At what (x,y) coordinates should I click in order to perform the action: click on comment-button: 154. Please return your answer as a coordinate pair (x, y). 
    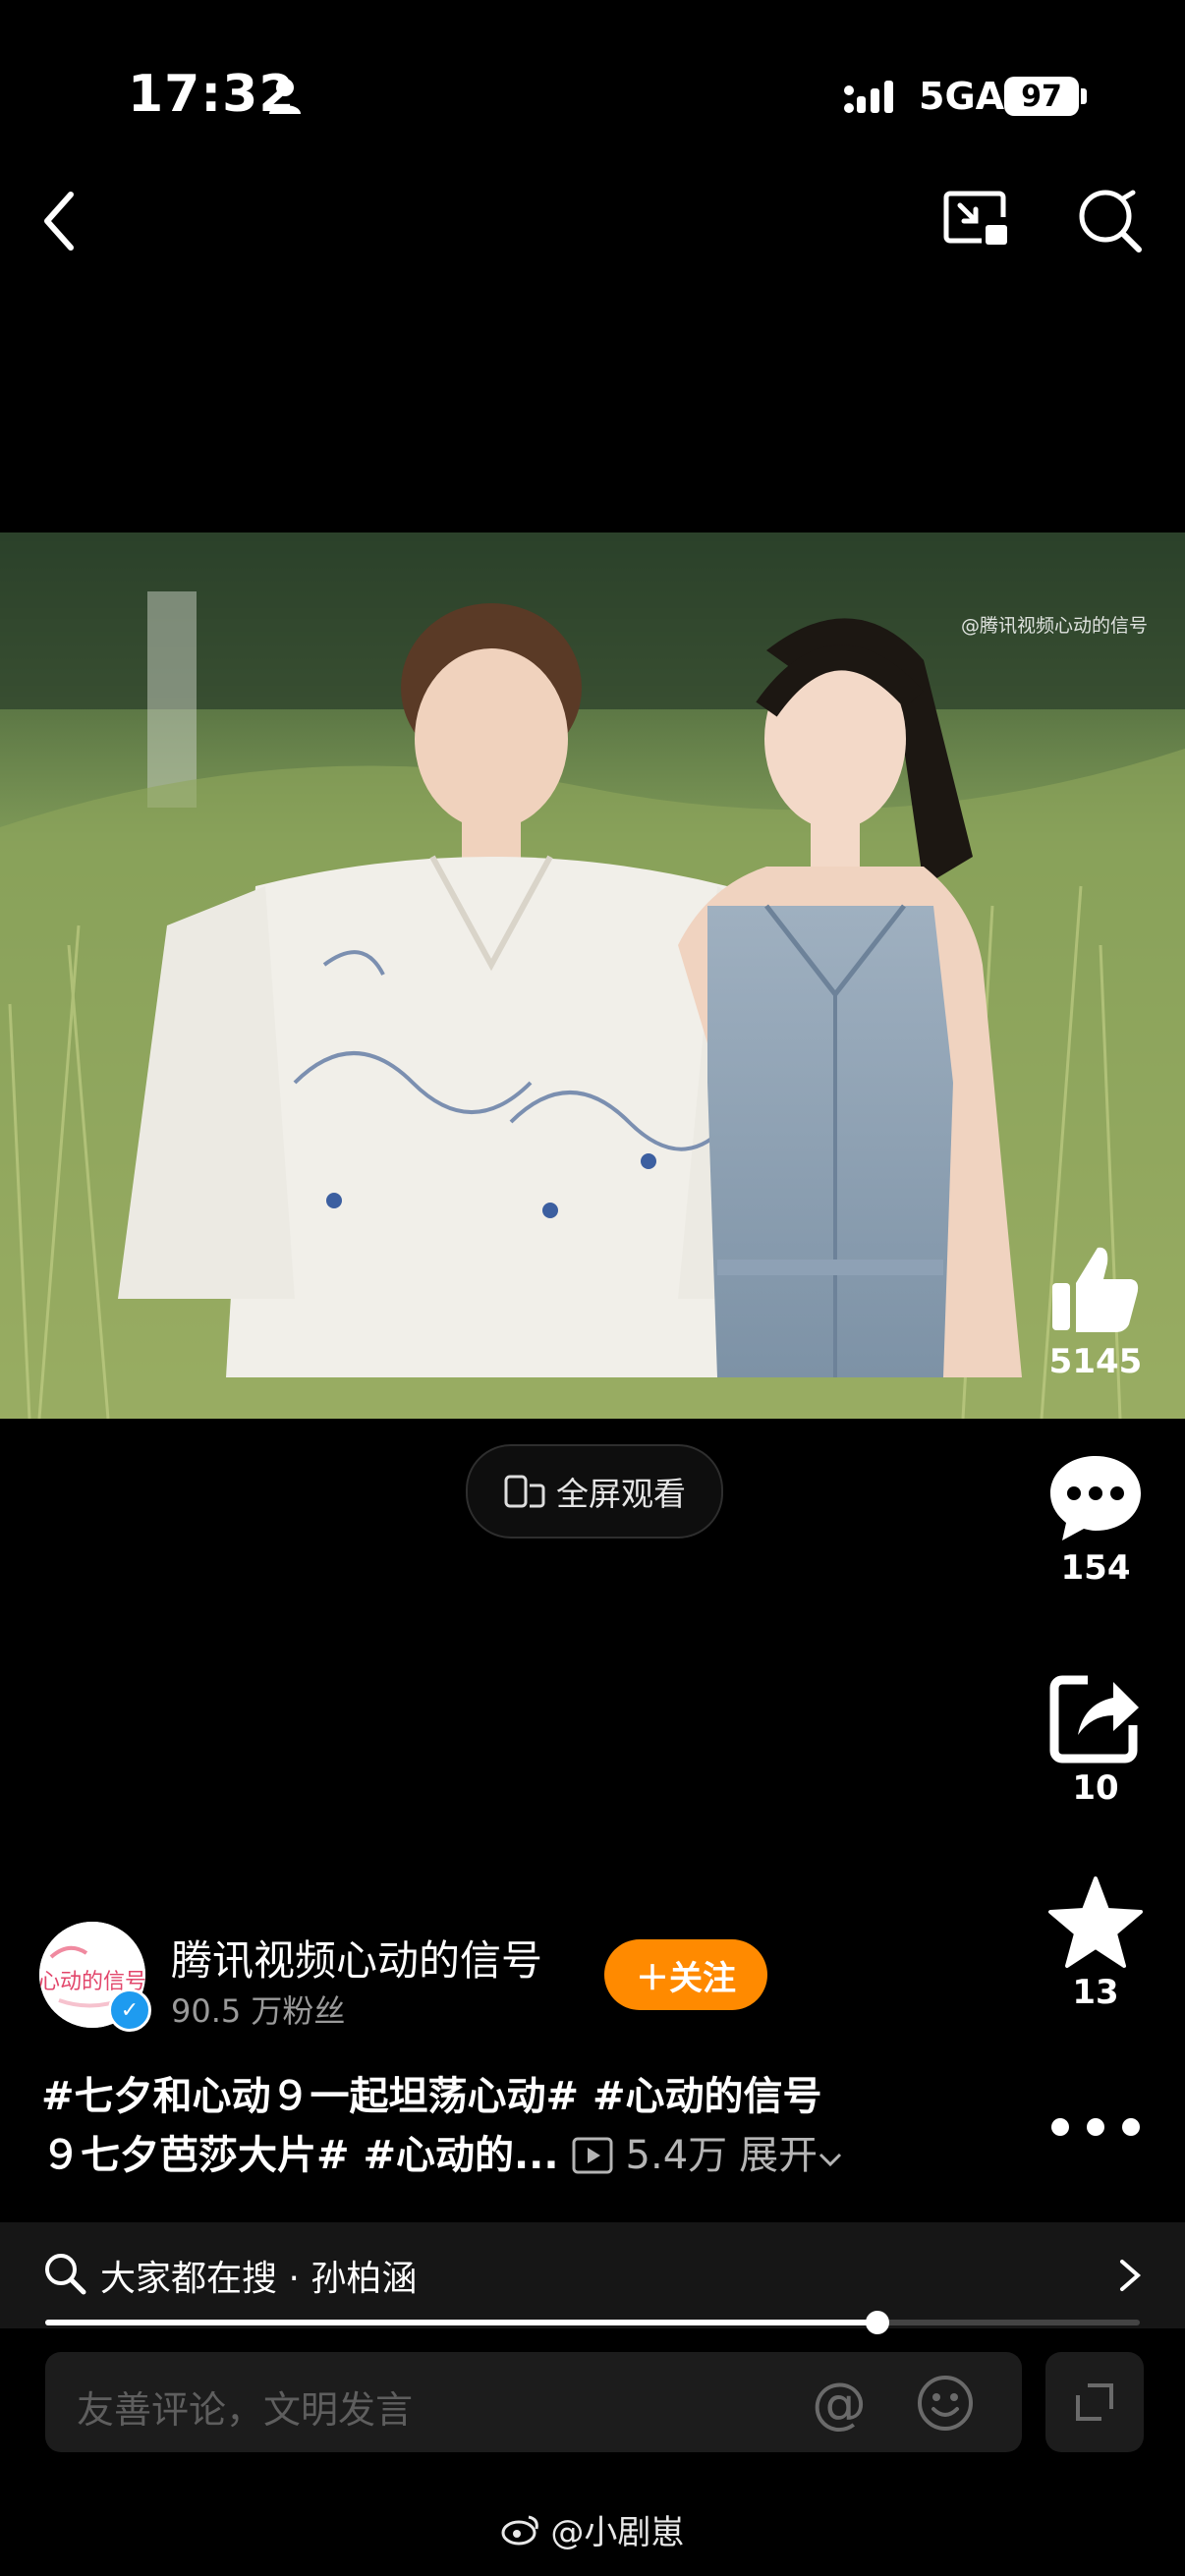
    Looking at the image, I should click on (1096, 1519).